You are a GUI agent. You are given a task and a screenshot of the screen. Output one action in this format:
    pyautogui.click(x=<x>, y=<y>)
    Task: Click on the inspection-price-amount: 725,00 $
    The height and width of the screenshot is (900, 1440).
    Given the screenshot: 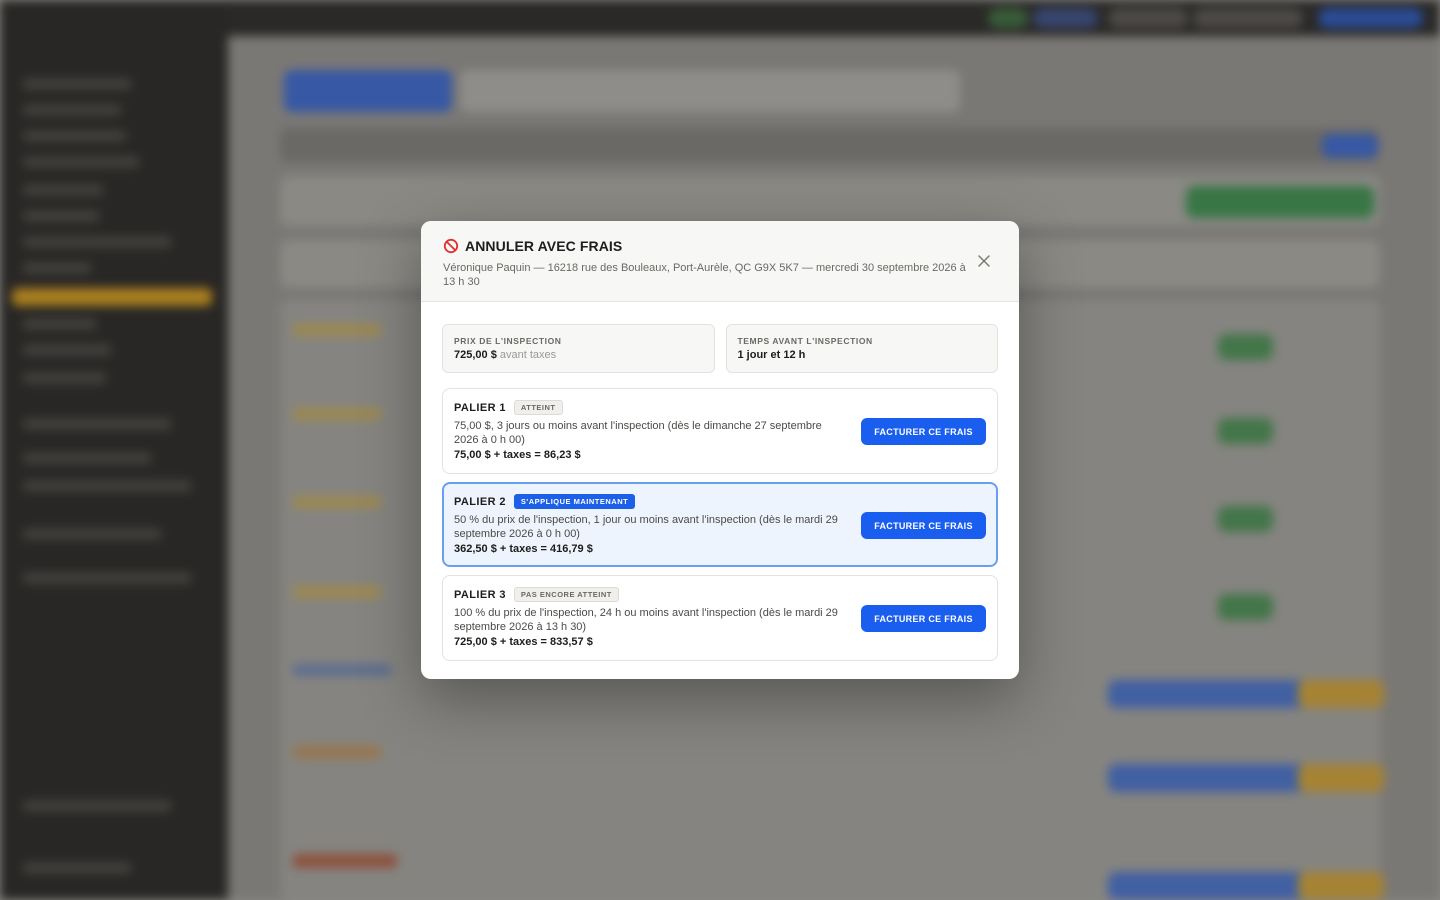 What is the action you would take?
    pyautogui.click(x=475, y=355)
    